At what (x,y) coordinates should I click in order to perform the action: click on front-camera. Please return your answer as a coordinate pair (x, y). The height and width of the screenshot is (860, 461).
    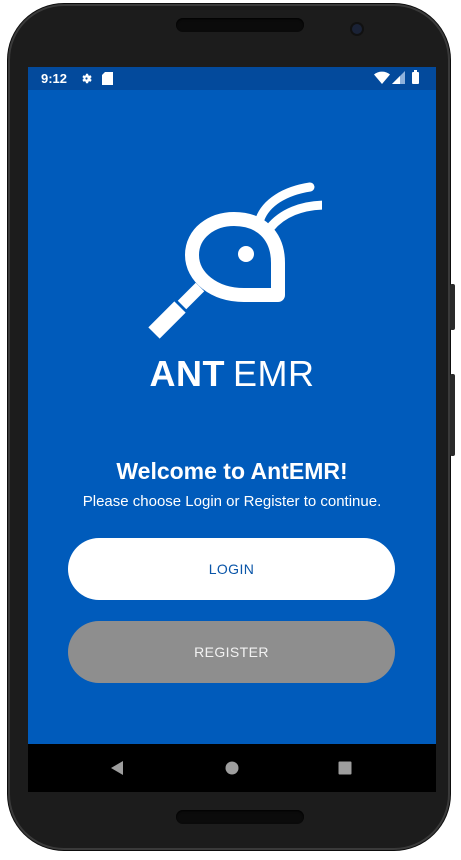
    Looking at the image, I should click on (357, 29).